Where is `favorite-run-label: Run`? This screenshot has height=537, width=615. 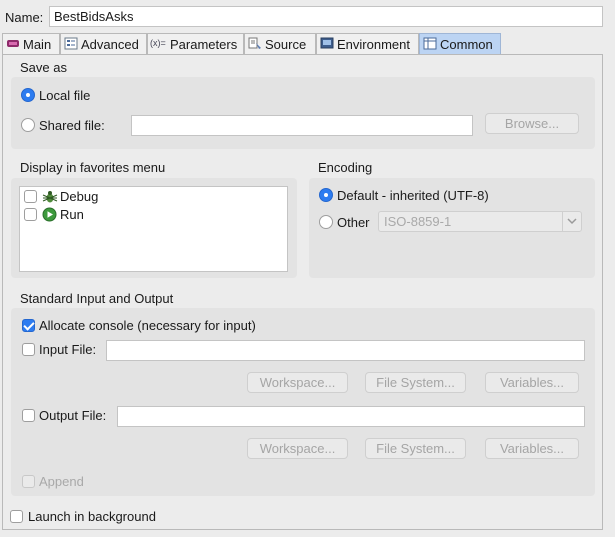
favorite-run-label: Run is located at coordinates (72, 214).